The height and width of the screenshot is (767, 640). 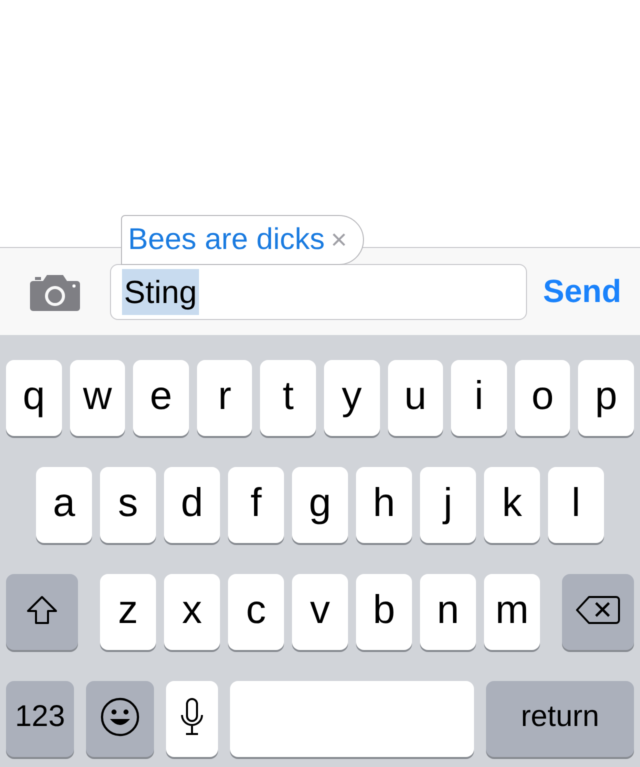 I want to click on shift-icon, so click(x=42, y=610).